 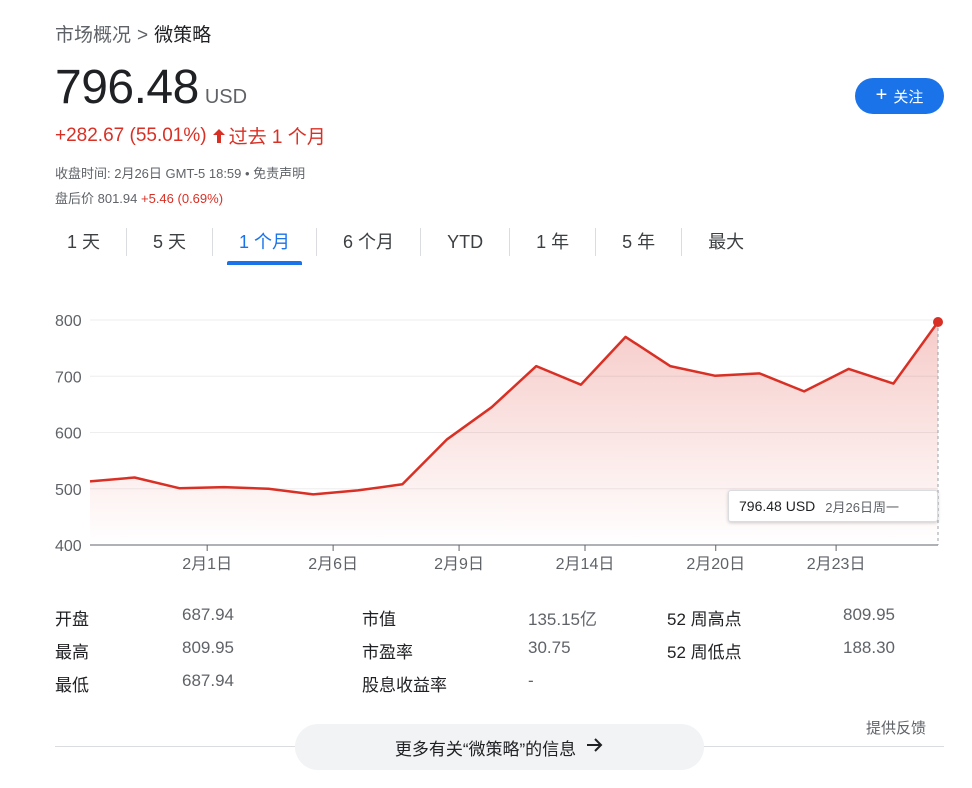 What do you see at coordinates (83, 242) in the screenshot?
I see `tab-range: 1 天` at bounding box center [83, 242].